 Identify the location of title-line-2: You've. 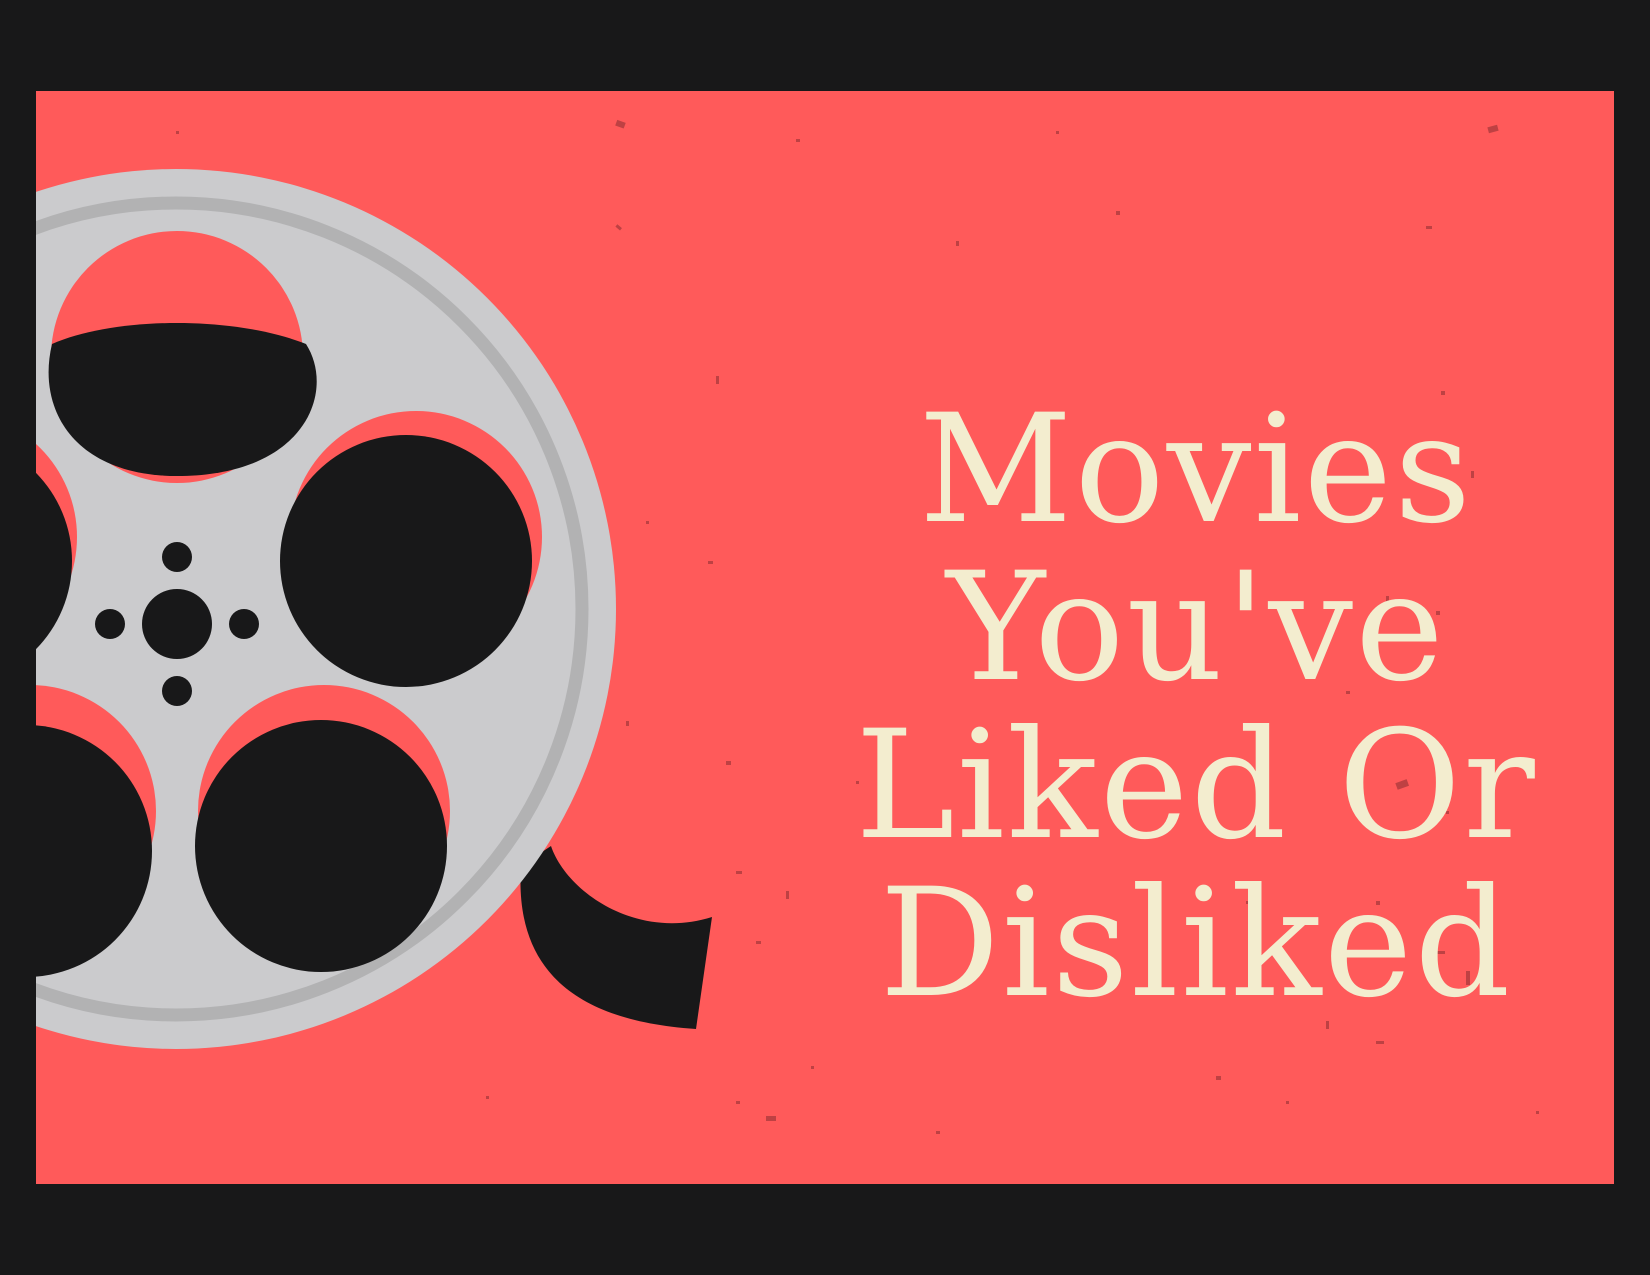
(1196, 628).